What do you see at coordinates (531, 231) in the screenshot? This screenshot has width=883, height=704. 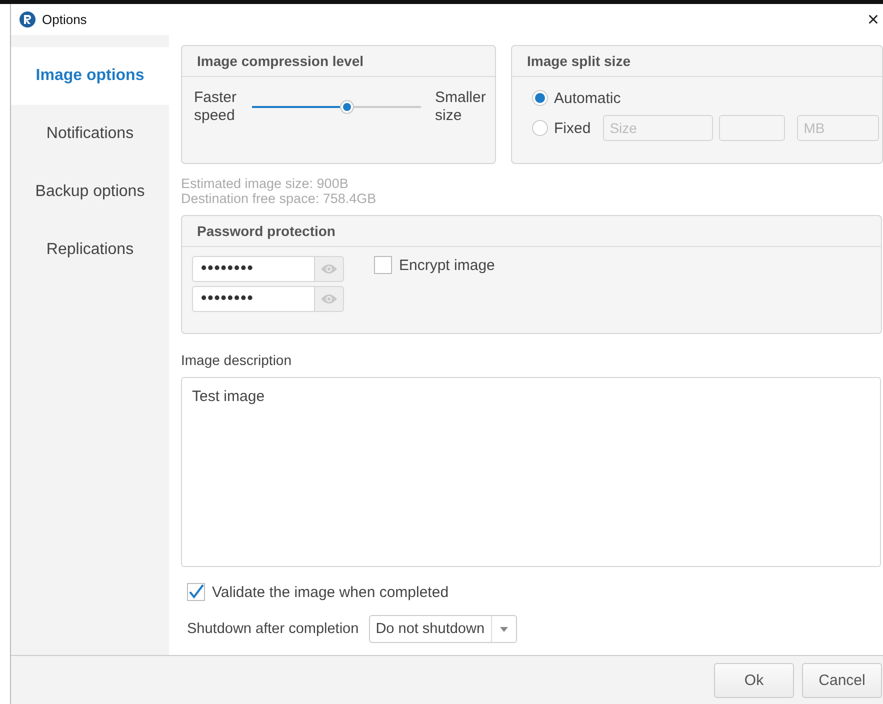 I see `panel-title: Password protection` at bounding box center [531, 231].